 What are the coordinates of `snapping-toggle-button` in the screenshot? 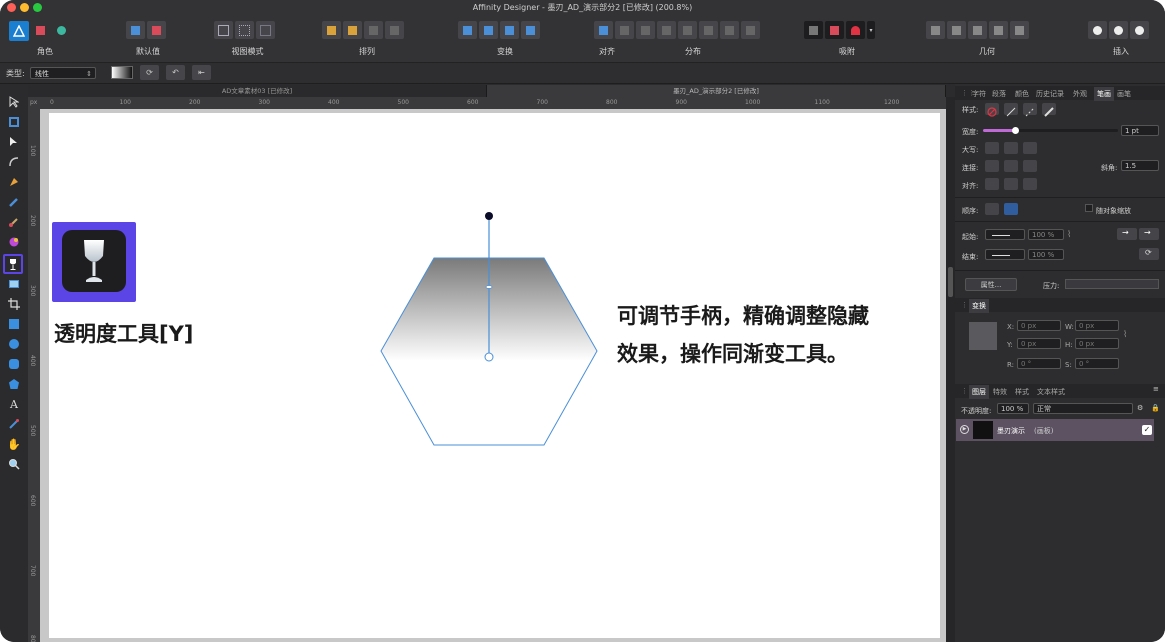 It's located at (855, 30).